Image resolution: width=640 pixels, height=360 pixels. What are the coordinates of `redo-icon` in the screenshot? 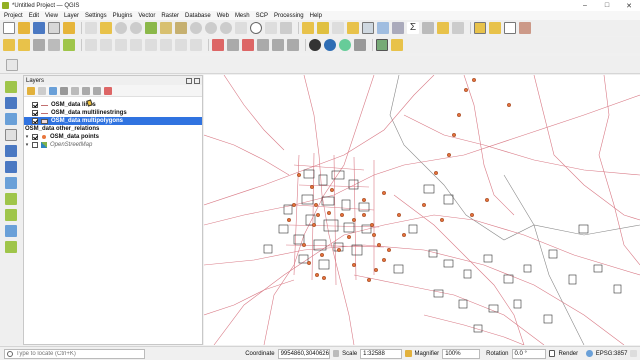 It's located at (196, 45).